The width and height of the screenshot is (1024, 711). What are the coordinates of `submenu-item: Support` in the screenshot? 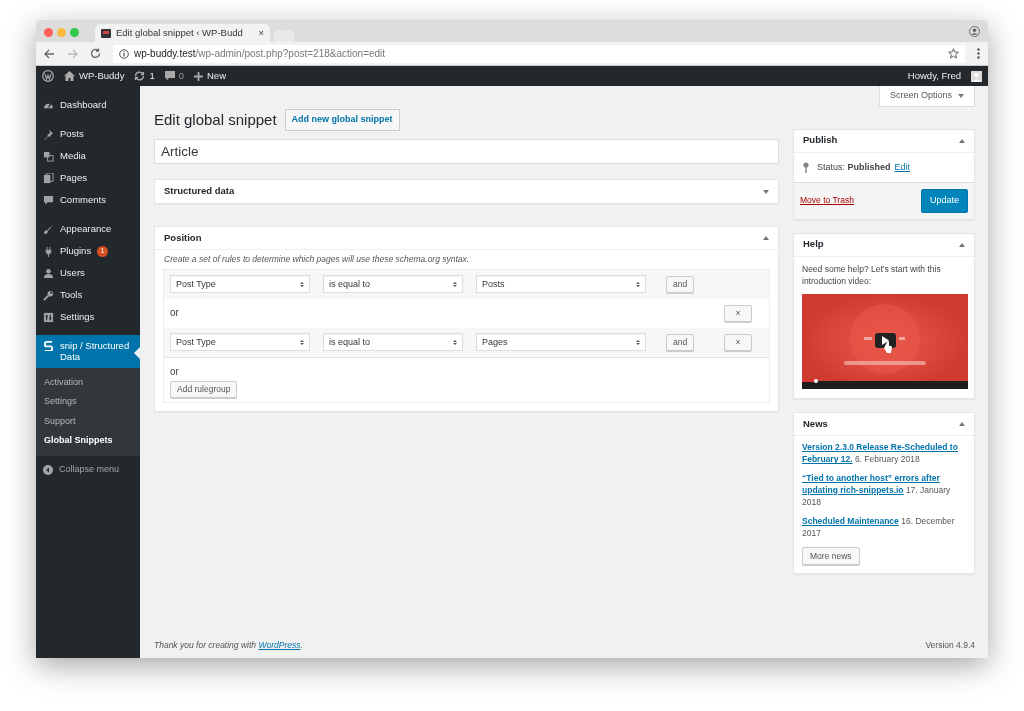 It's located at (88, 421).